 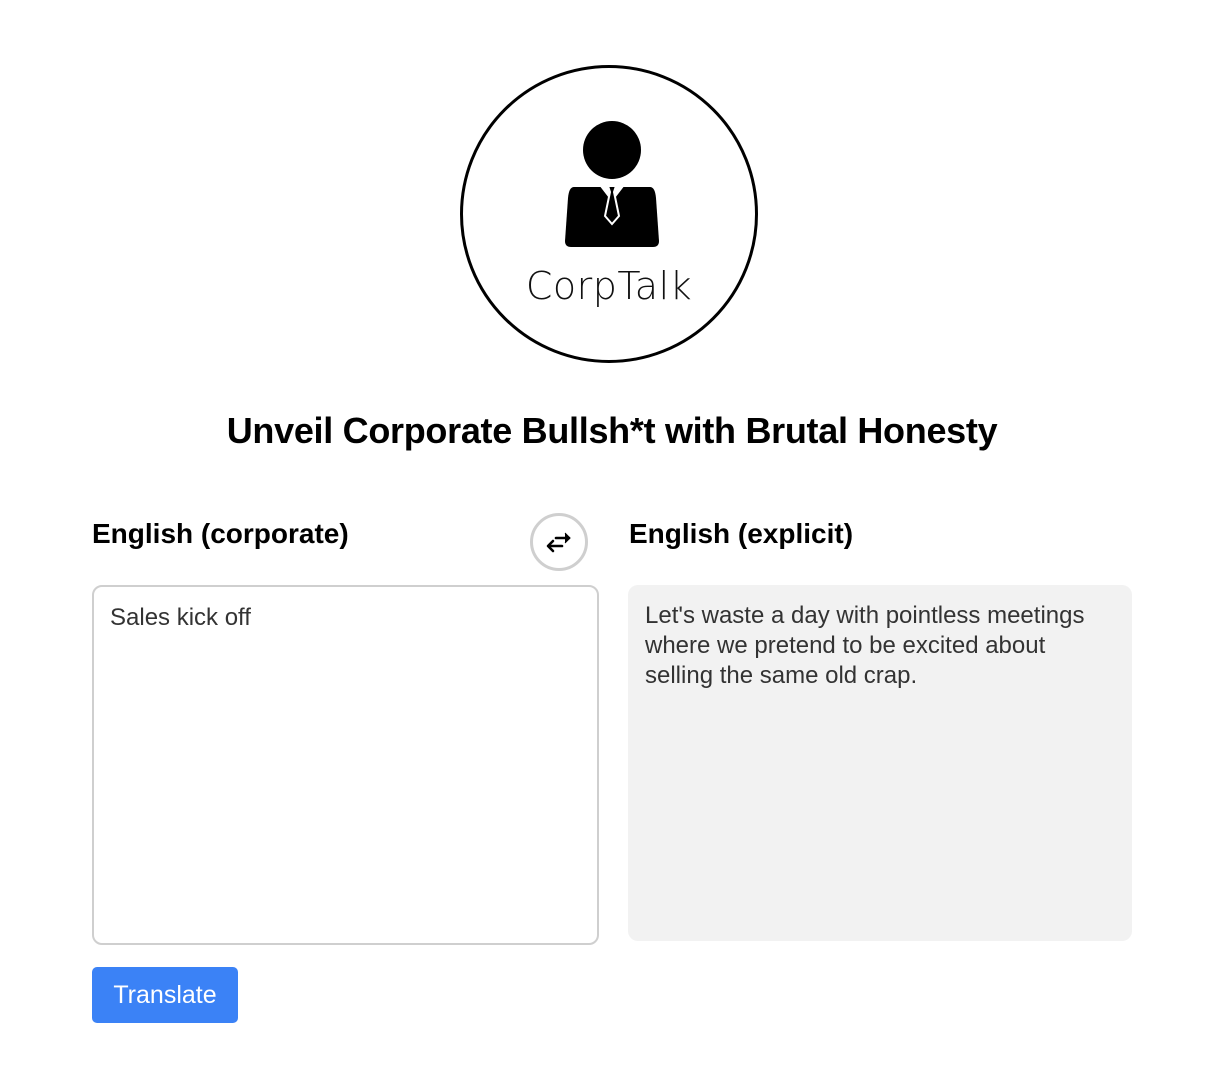 I want to click on swap-arrows-icon, so click(x=558, y=542).